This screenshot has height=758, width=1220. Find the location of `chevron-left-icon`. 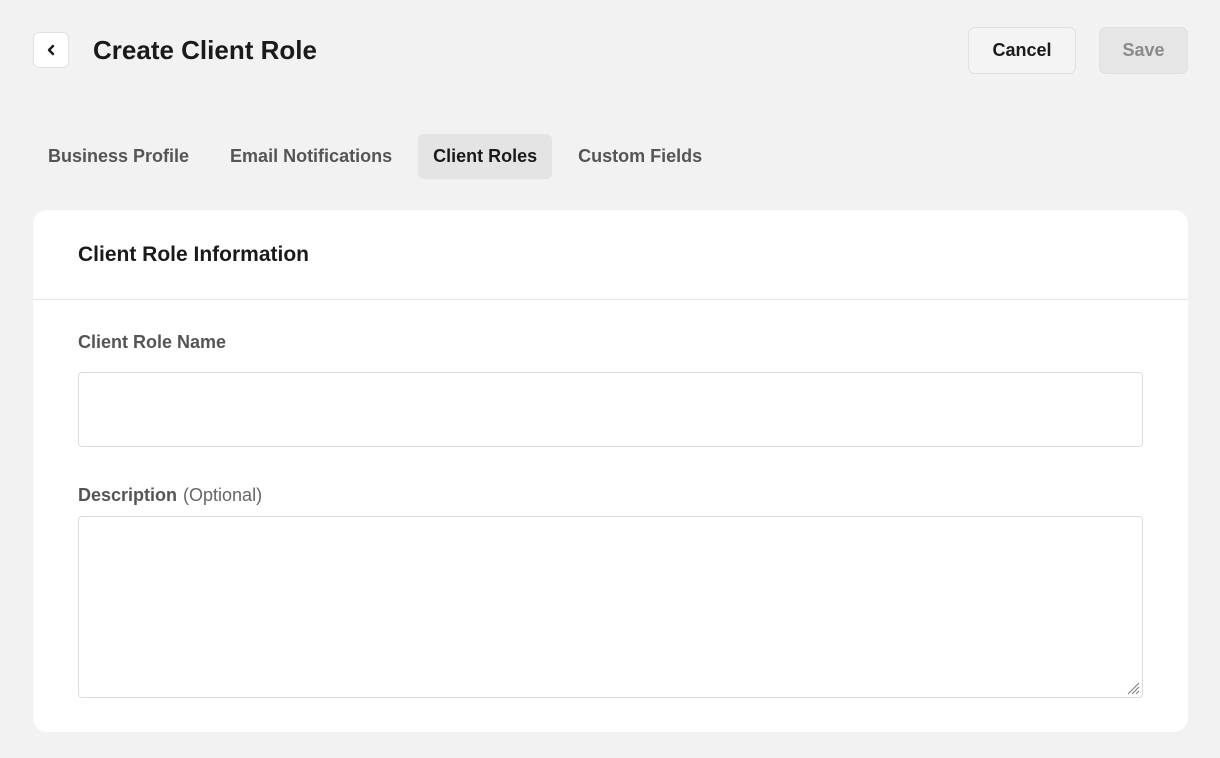

chevron-left-icon is located at coordinates (51, 50).